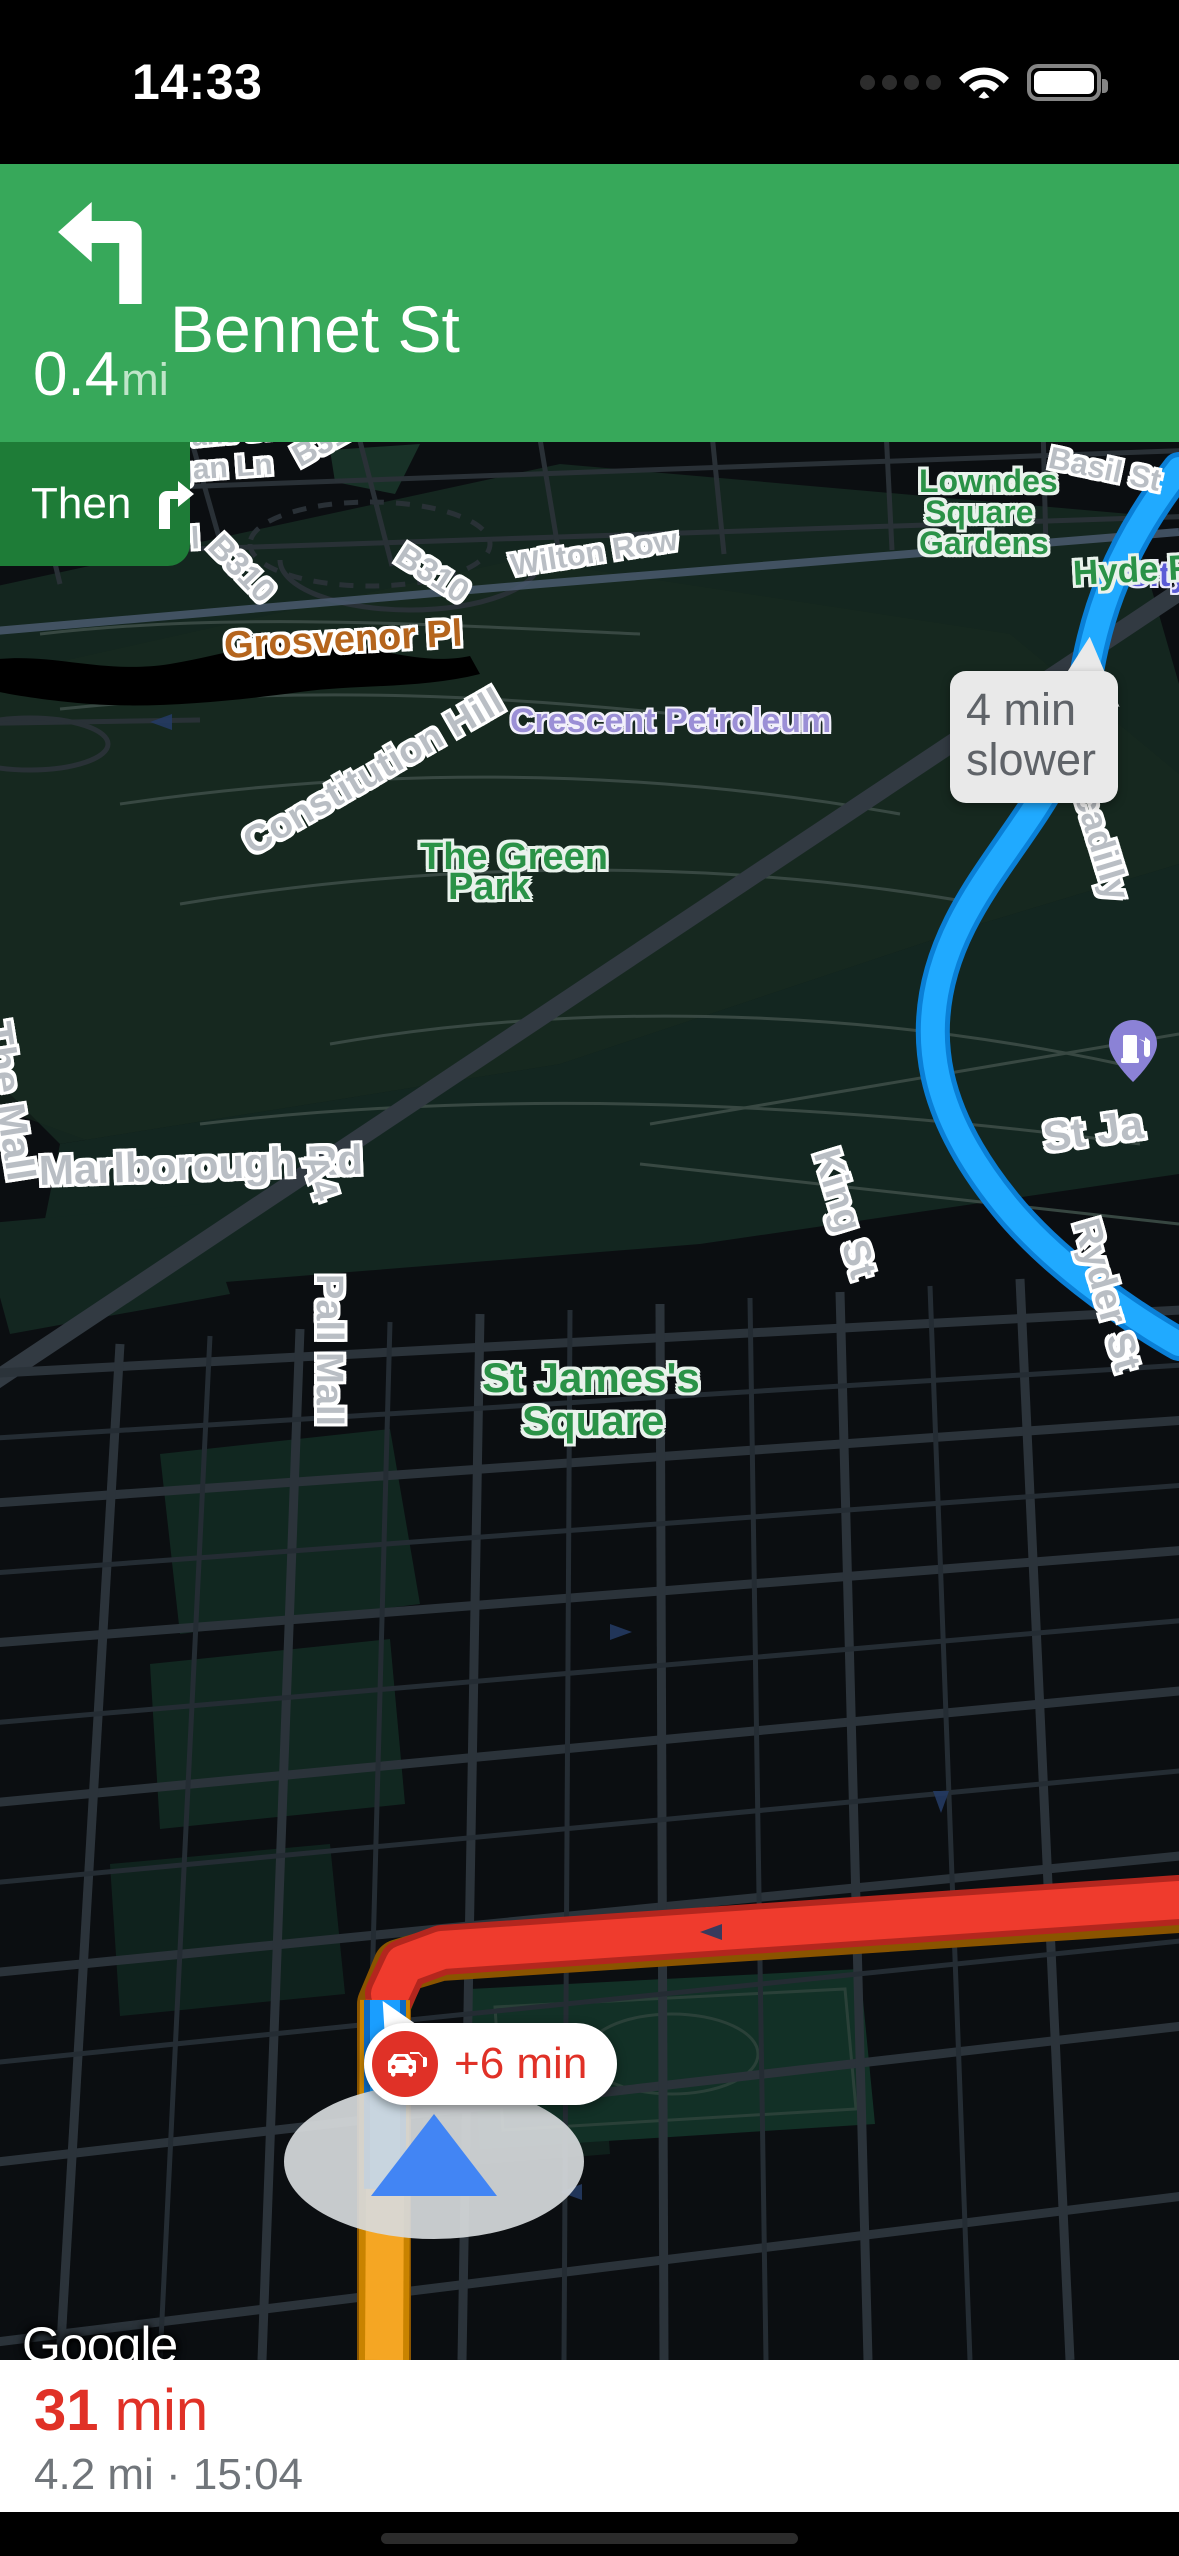 The width and height of the screenshot is (1179, 2556). Describe the element at coordinates (521, 2063) in the screenshot. I see `traffic-delay-label: +6 min` at that location.